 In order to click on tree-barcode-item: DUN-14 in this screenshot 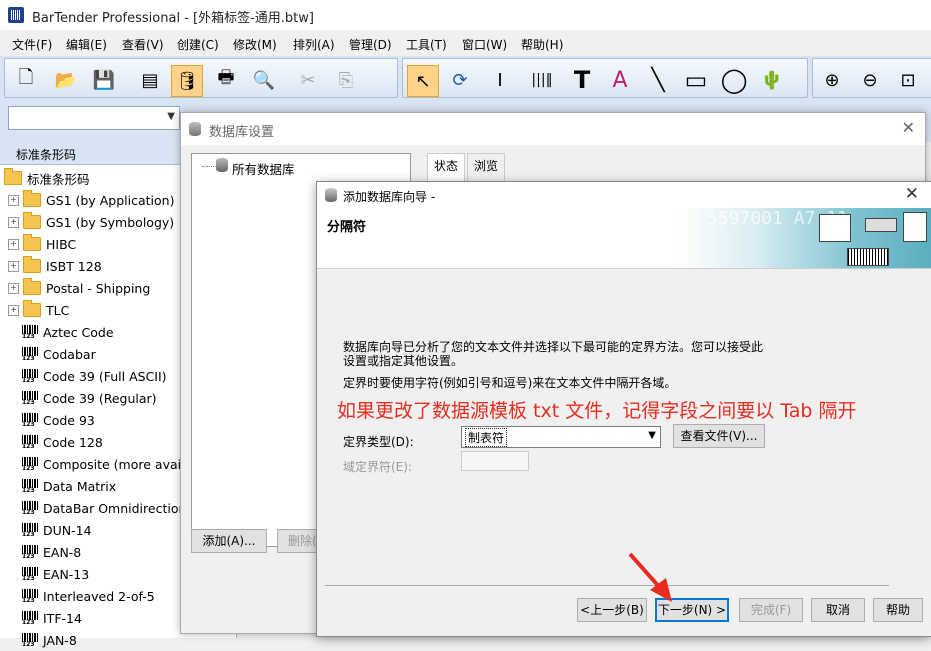, I will do `click(57, 530)`.